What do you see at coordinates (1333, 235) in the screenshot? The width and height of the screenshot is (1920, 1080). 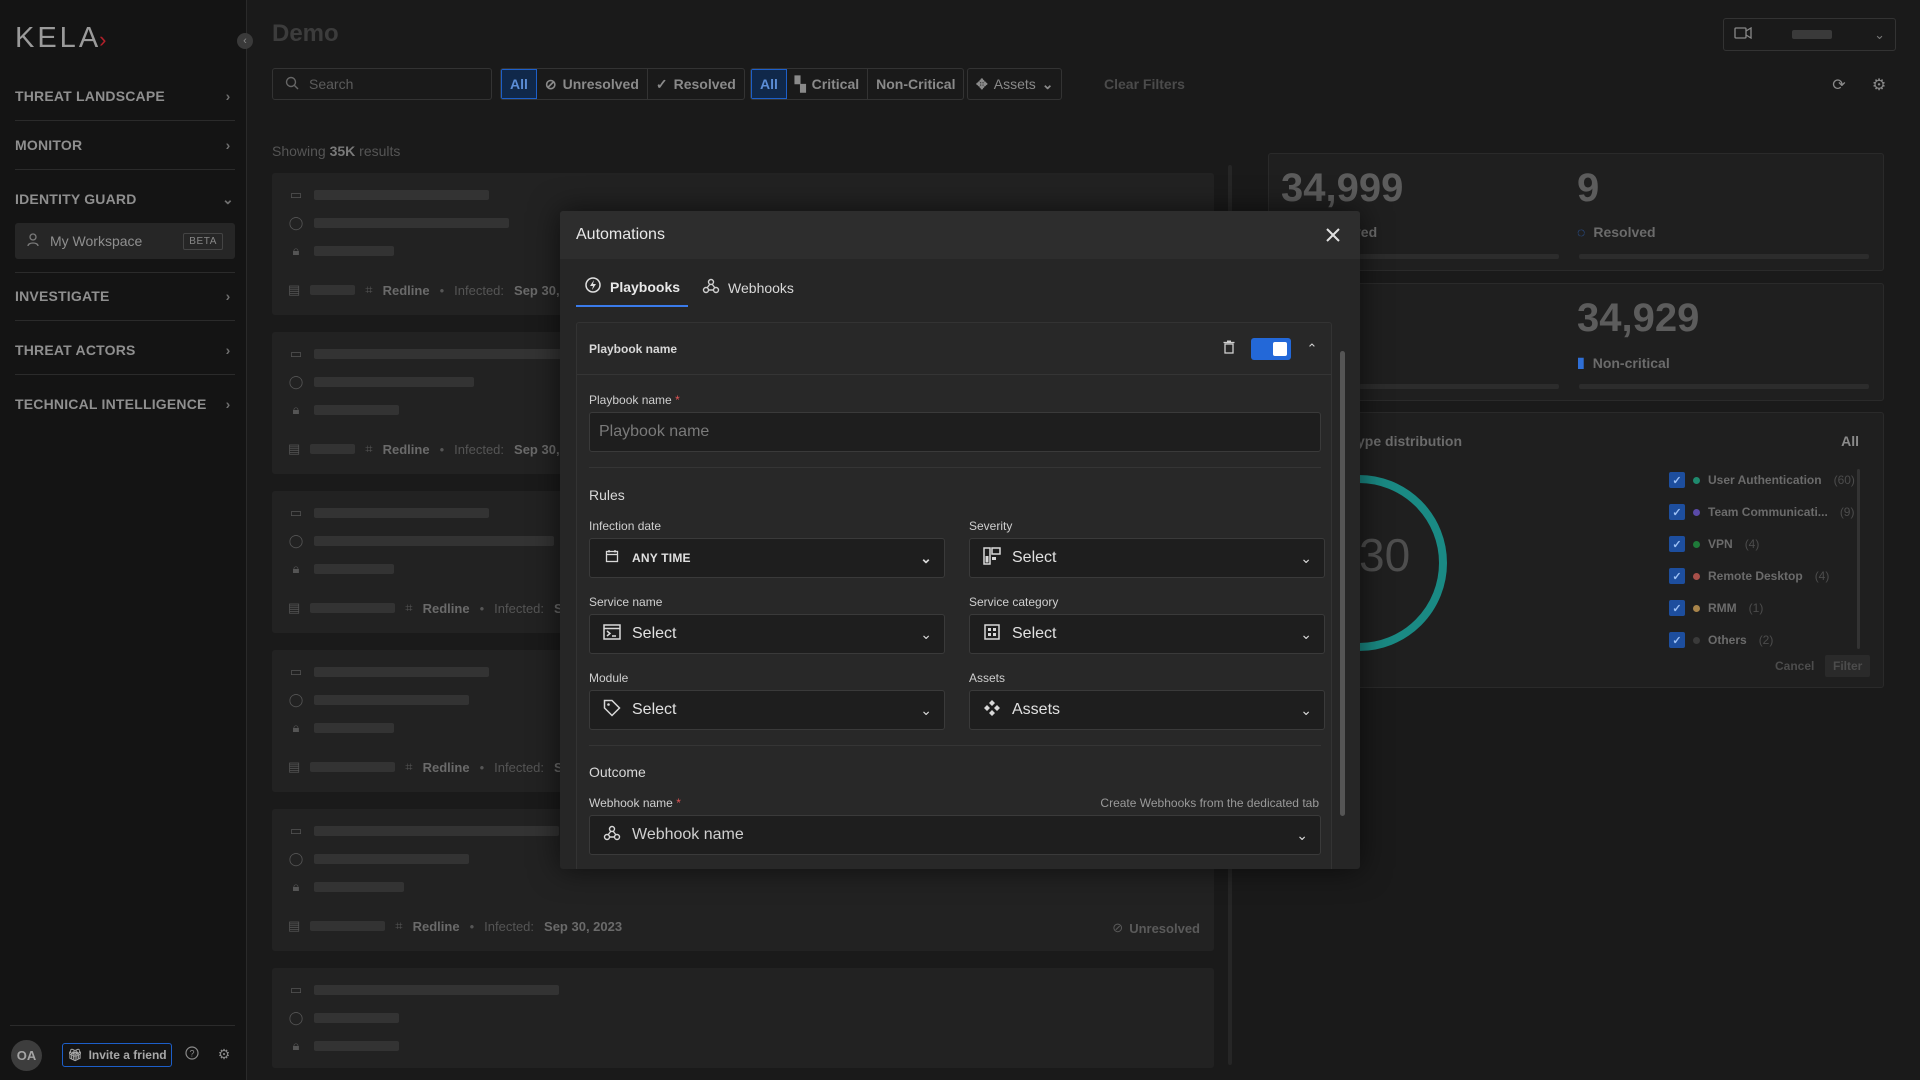 I see `close-icon` at bounding box center [1333, 235].